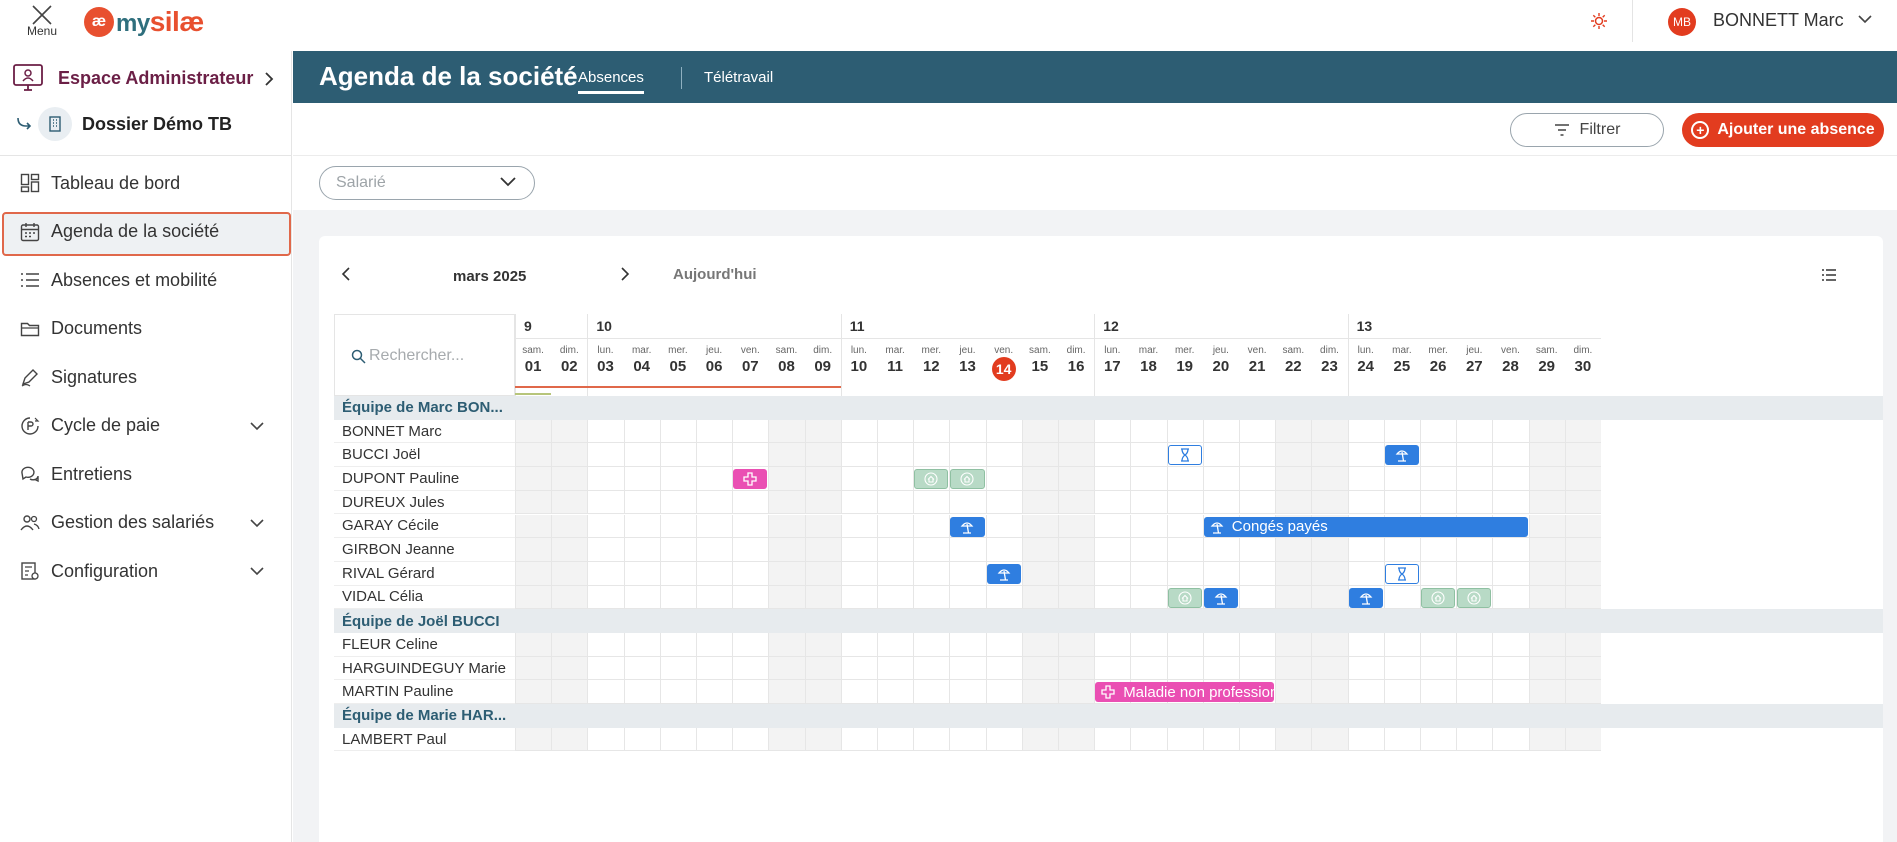 Image resolution: width=1897 pixels, height=842 pixels. Describe the element at coordinates (738, 77) in the screenshot. I see `tab-teletravail: Télétravail` at that location.